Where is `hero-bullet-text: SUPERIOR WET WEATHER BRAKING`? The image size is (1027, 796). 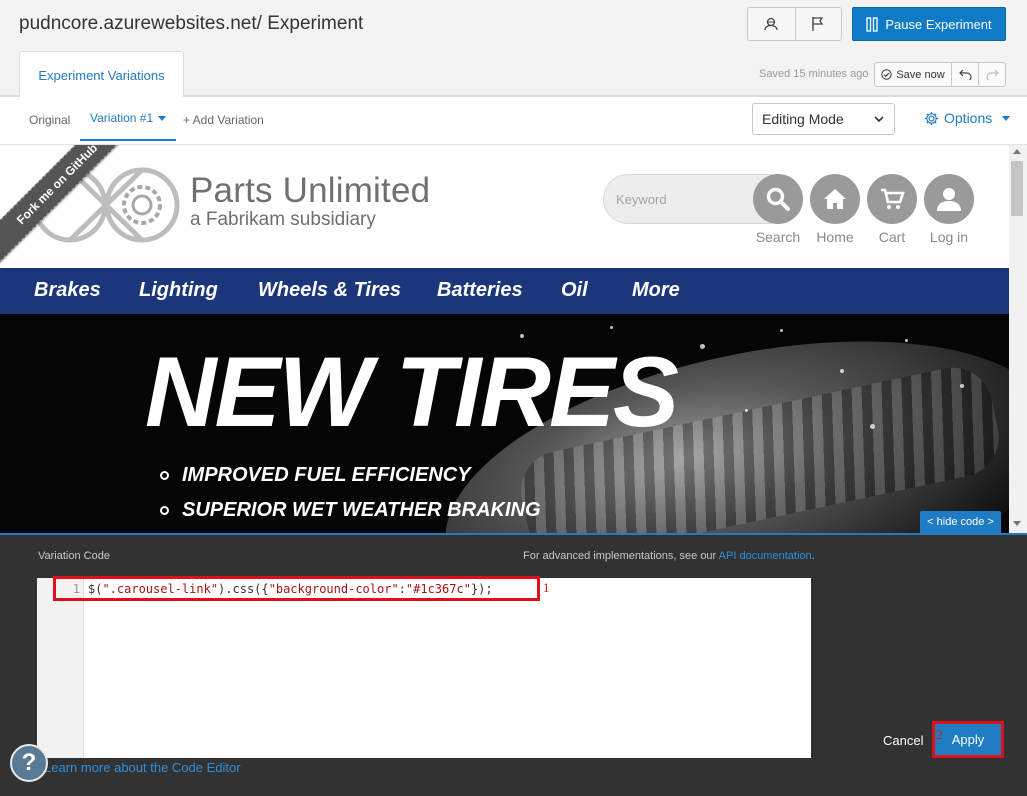 hero-bullet-text: SUPERIOR WET WEATHER BRAKING is located at coordinates (361, 510).